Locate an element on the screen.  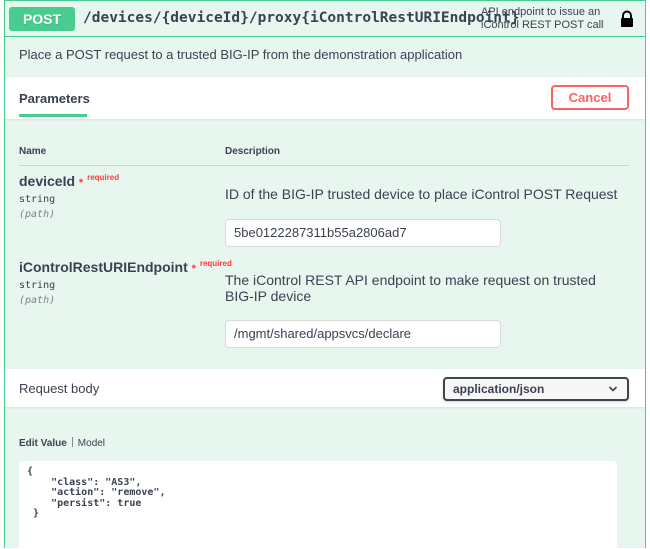
lock-icon is located at coordinates (627, 19).